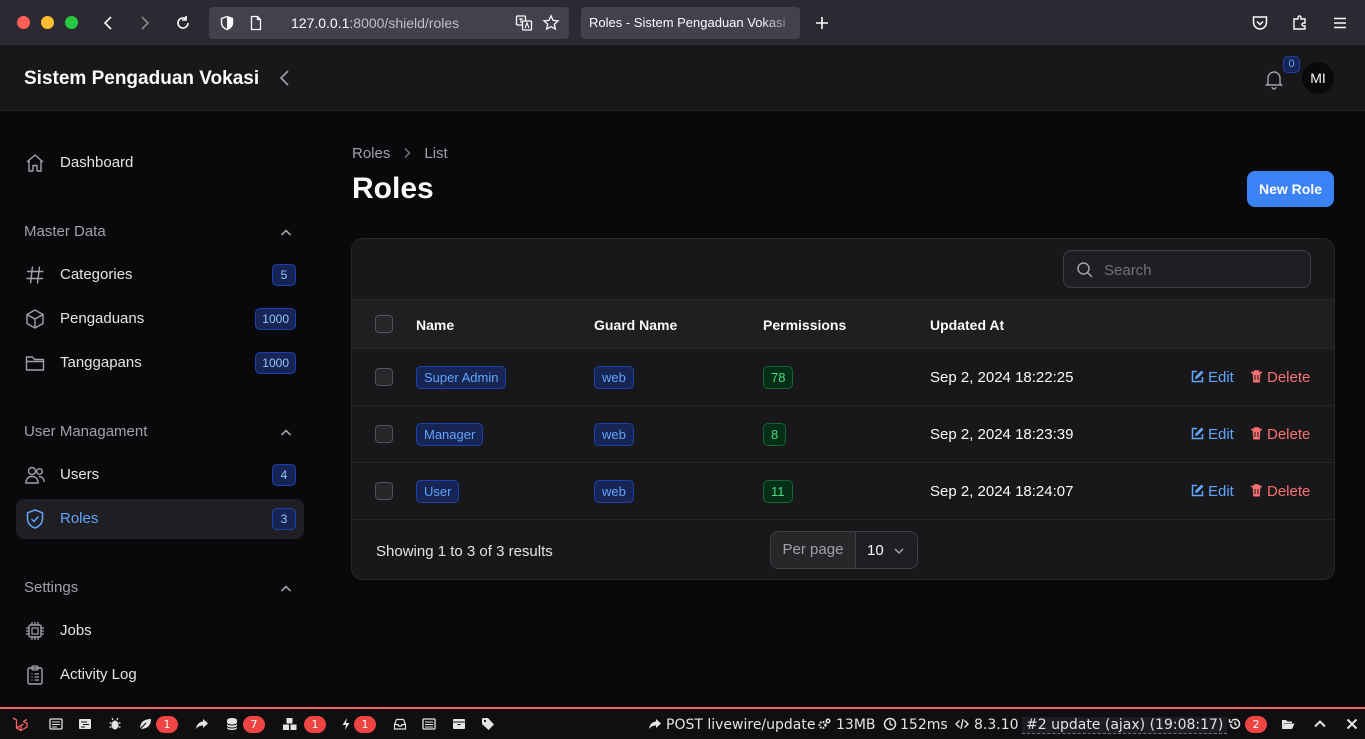  I want to click on sidebar-item-users: Users 4, so click(160, 475).